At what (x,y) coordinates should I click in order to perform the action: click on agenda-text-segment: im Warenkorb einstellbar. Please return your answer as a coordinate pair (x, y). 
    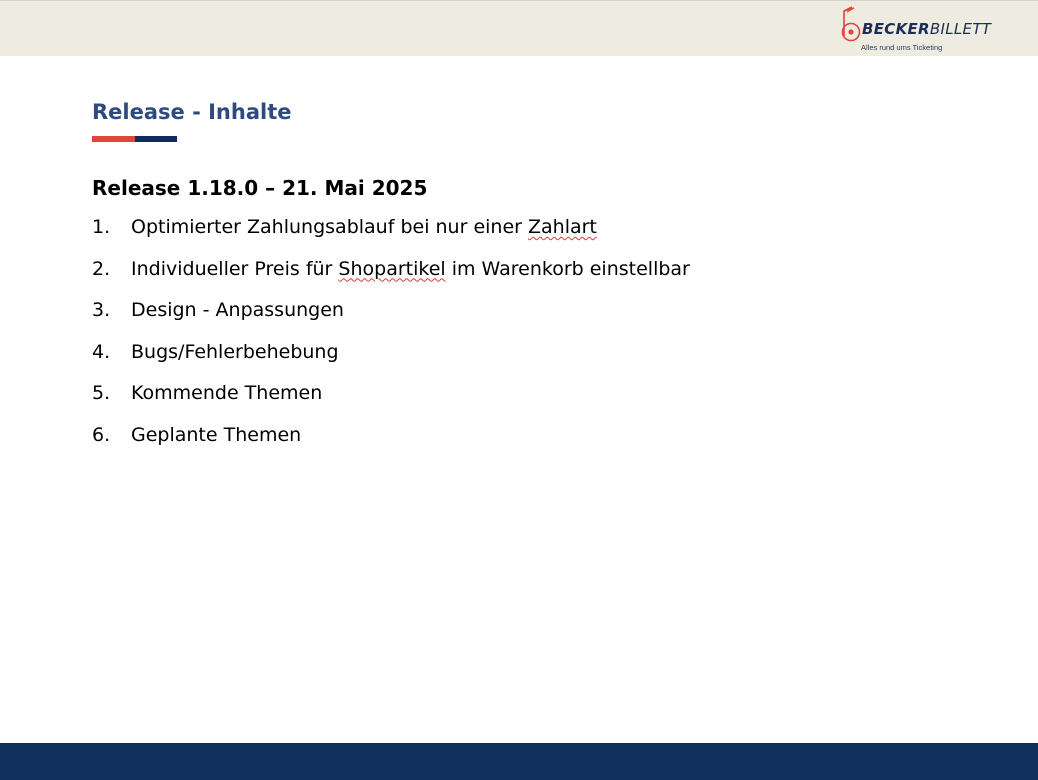
    Looking at the image, I should click on (567, 268).